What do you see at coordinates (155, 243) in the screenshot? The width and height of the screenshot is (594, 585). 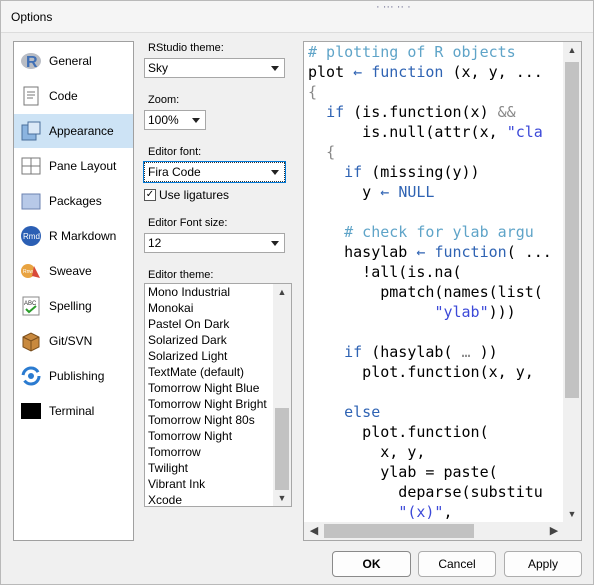 I see `editor-font-size-value: 12` at bounding box center [155, 243].